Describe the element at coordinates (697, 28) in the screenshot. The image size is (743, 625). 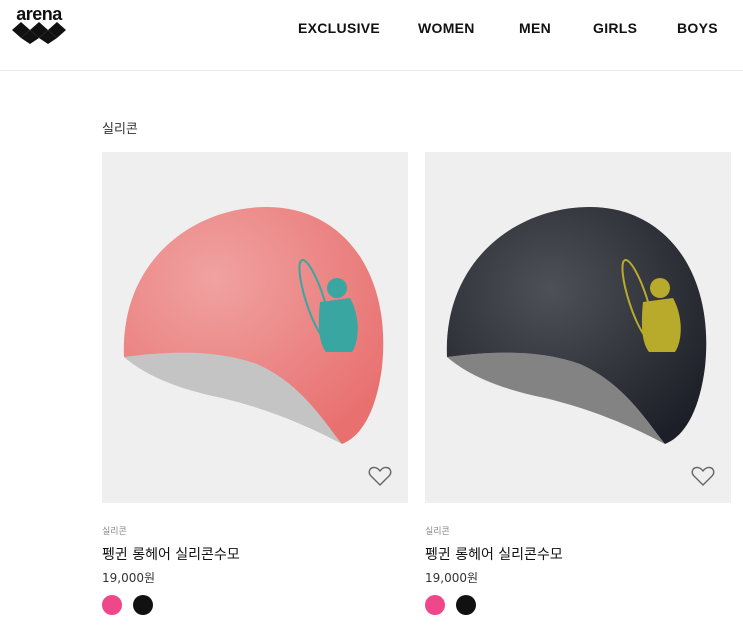
I see `nav-boys: BOYS` at that location.